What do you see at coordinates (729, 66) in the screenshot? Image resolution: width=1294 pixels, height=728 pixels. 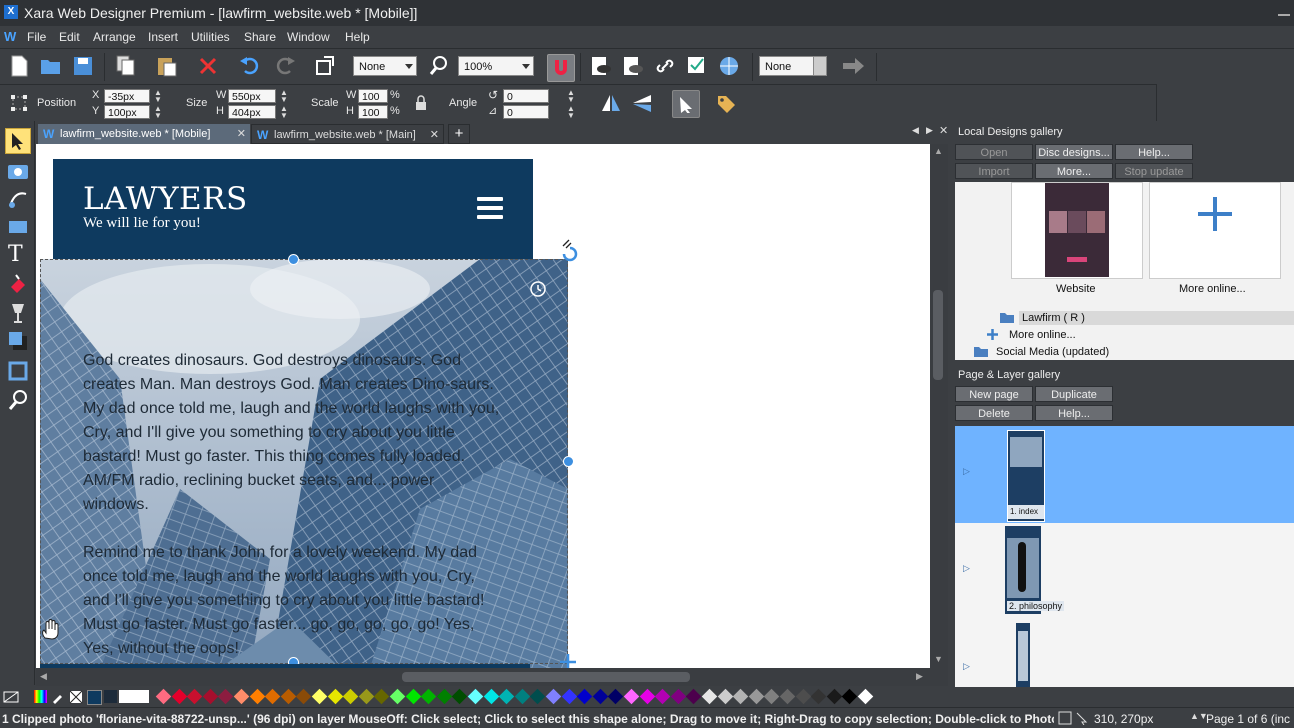 I see `publish-icon` at bounding box center [729, 66].